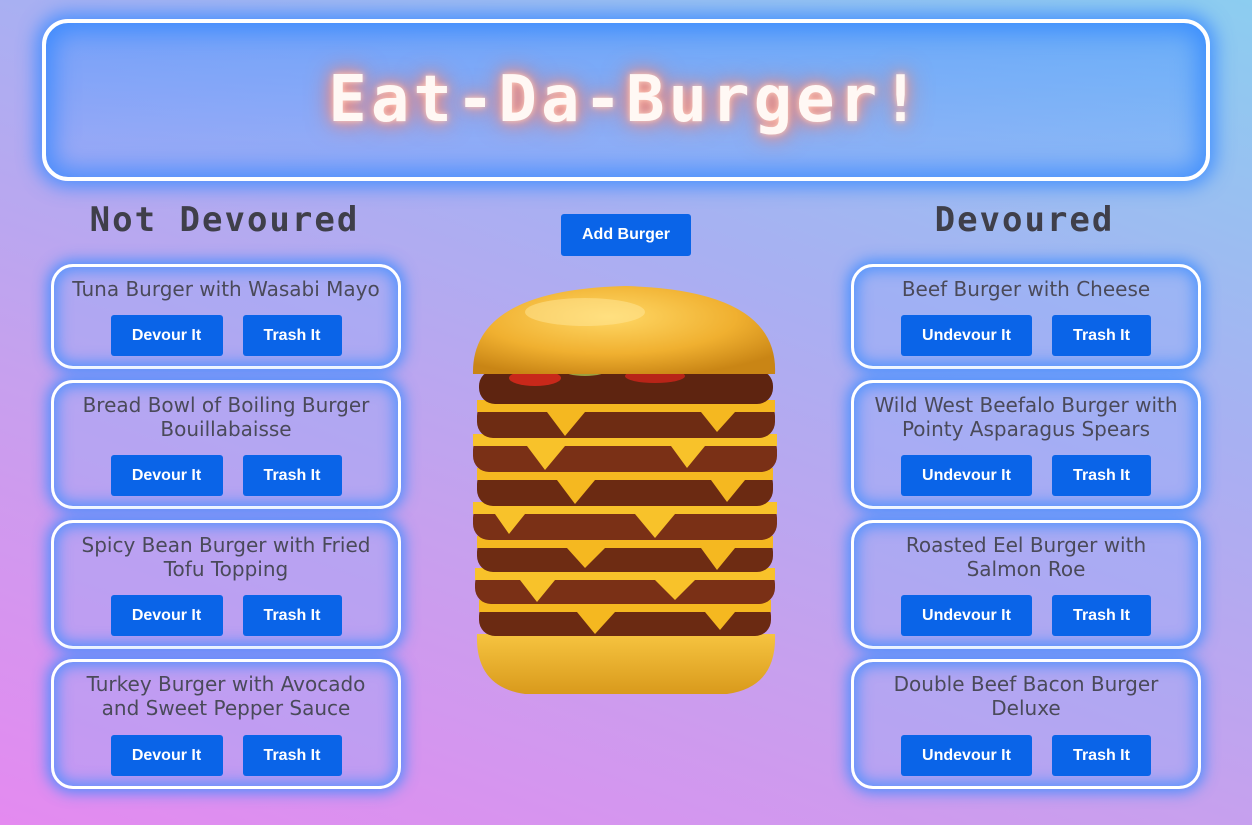 This screenshot has width=1252, height=825. I want to click on stacked-burger-image, so click(624, 490).